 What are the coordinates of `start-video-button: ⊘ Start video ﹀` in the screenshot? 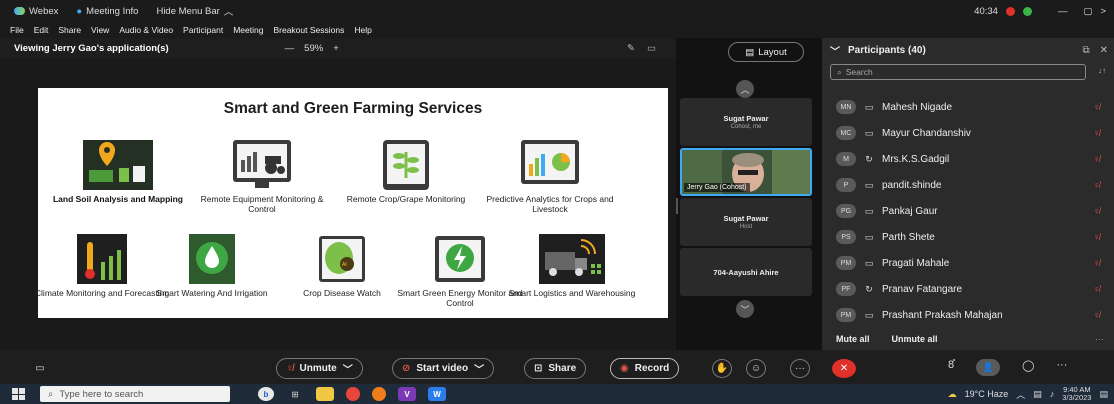 It's located at (443, 368).